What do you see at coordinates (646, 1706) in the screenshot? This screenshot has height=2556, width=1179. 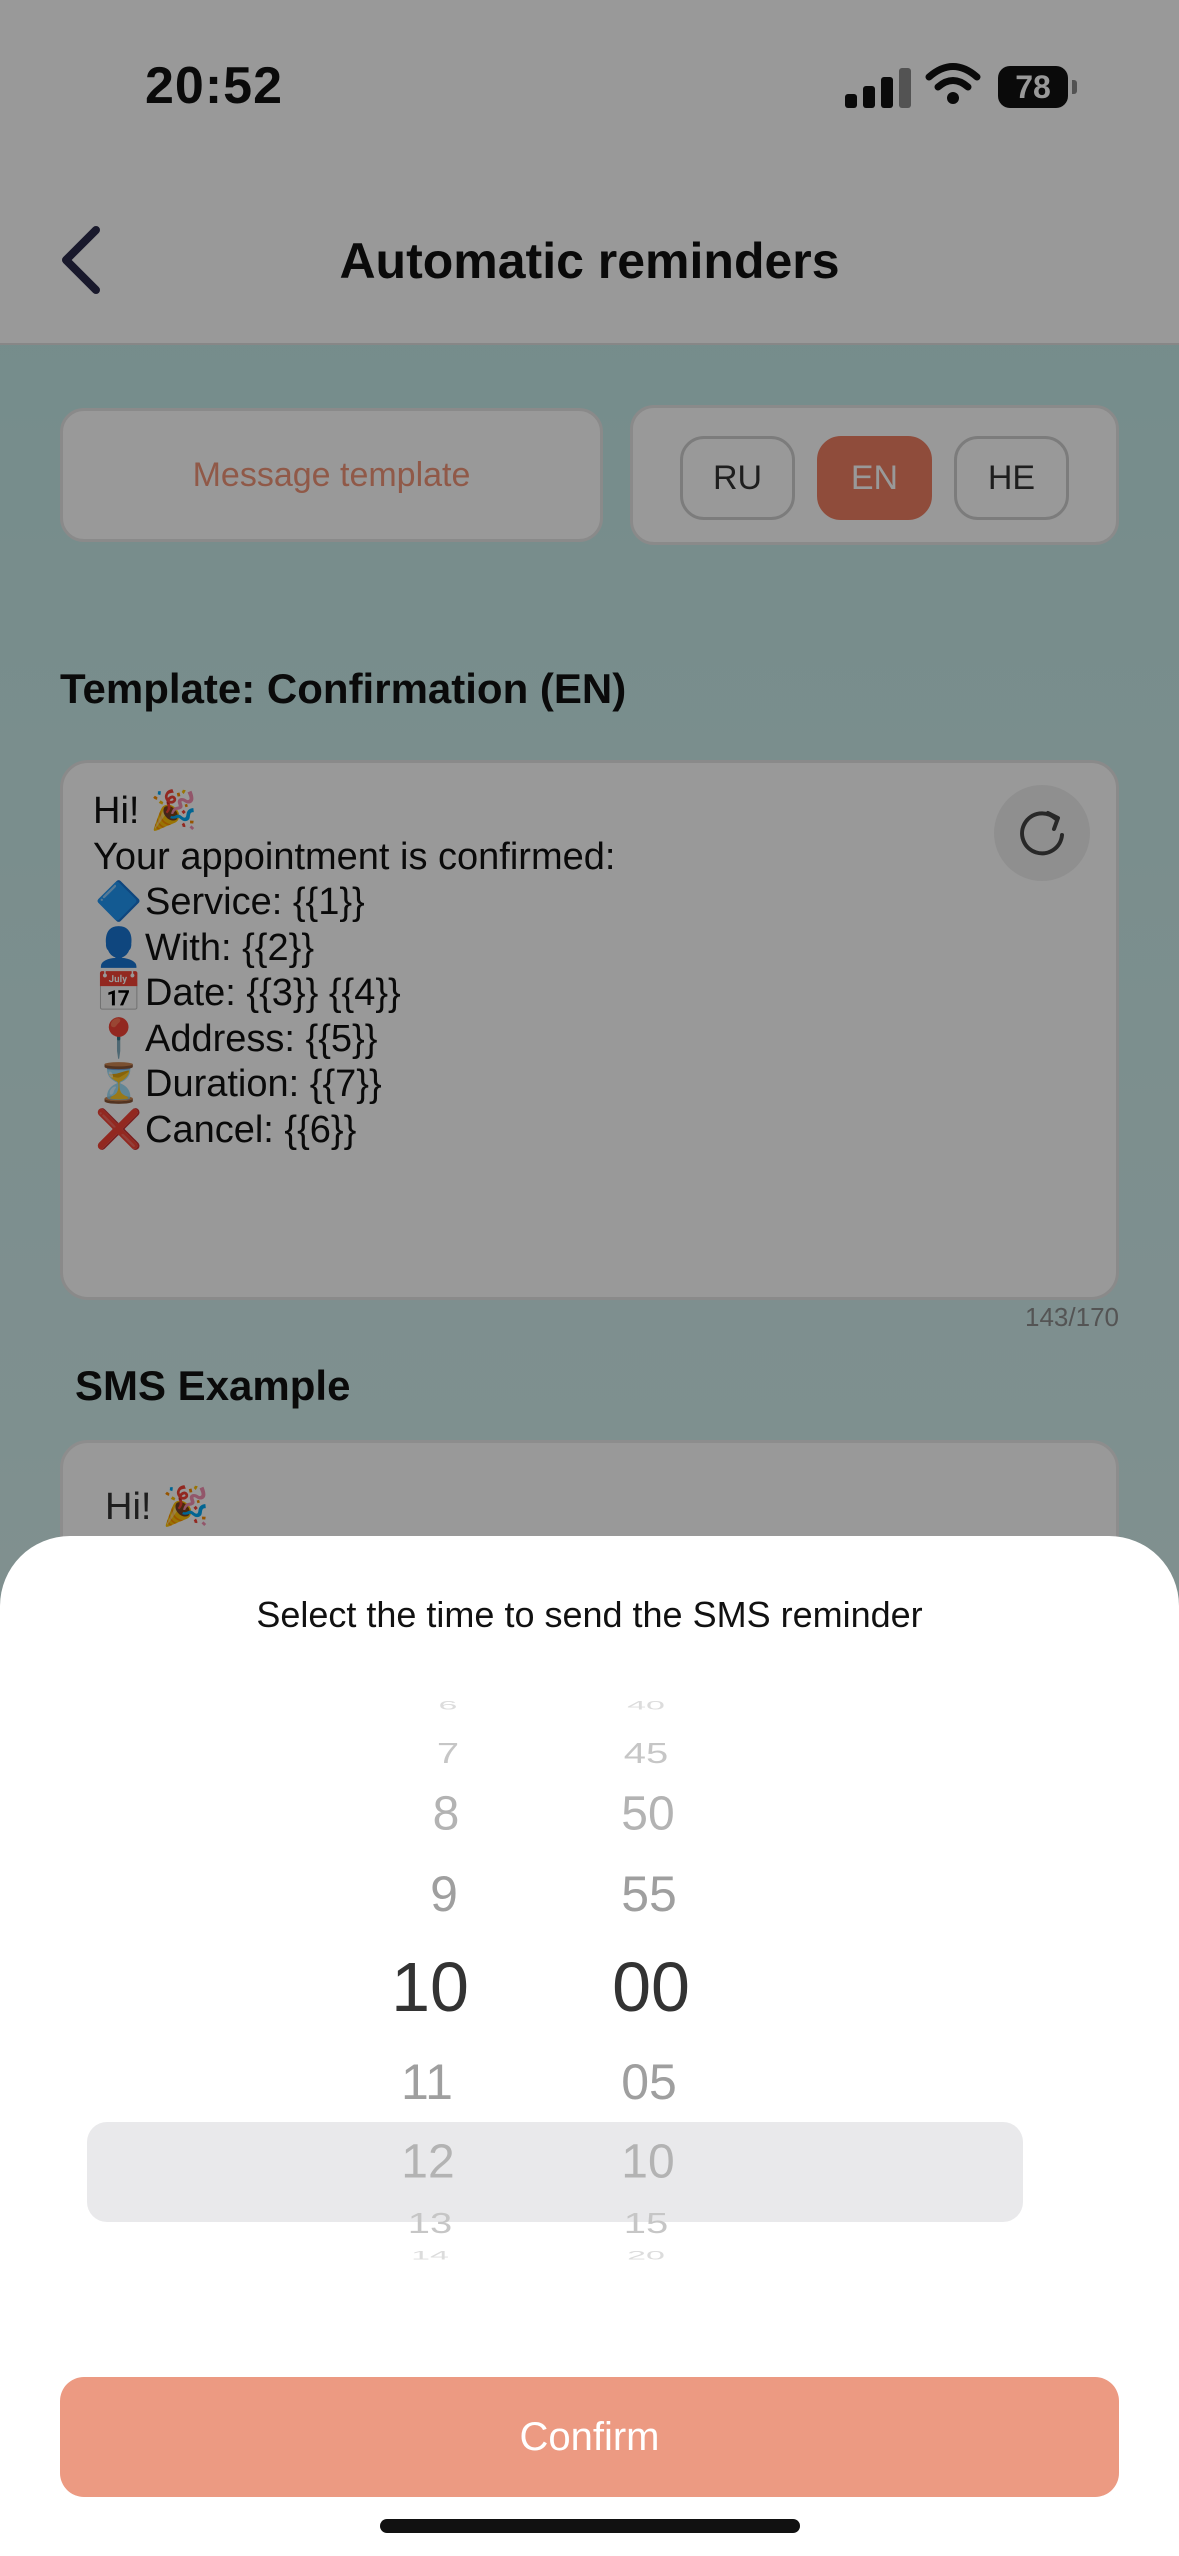 I see `minute-option: 40` at bounding box center [646, 1706].